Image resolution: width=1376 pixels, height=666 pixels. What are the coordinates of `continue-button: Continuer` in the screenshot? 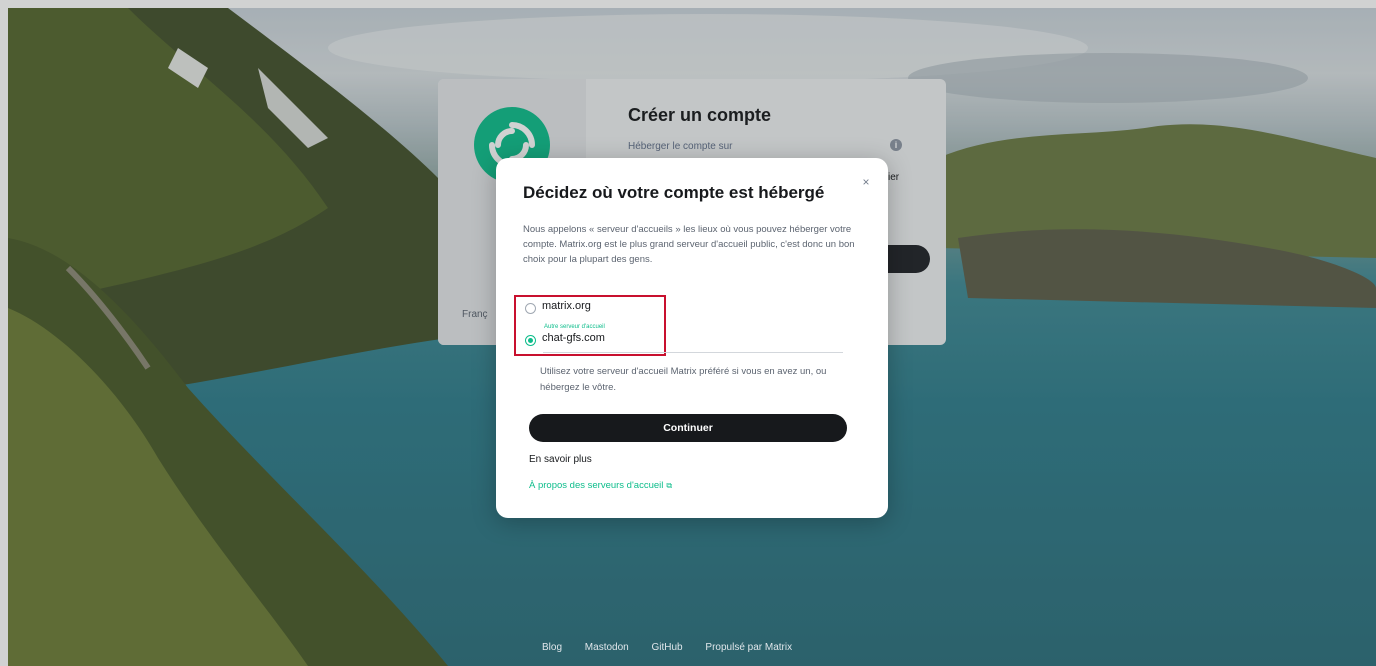 It's located at (688, 428).